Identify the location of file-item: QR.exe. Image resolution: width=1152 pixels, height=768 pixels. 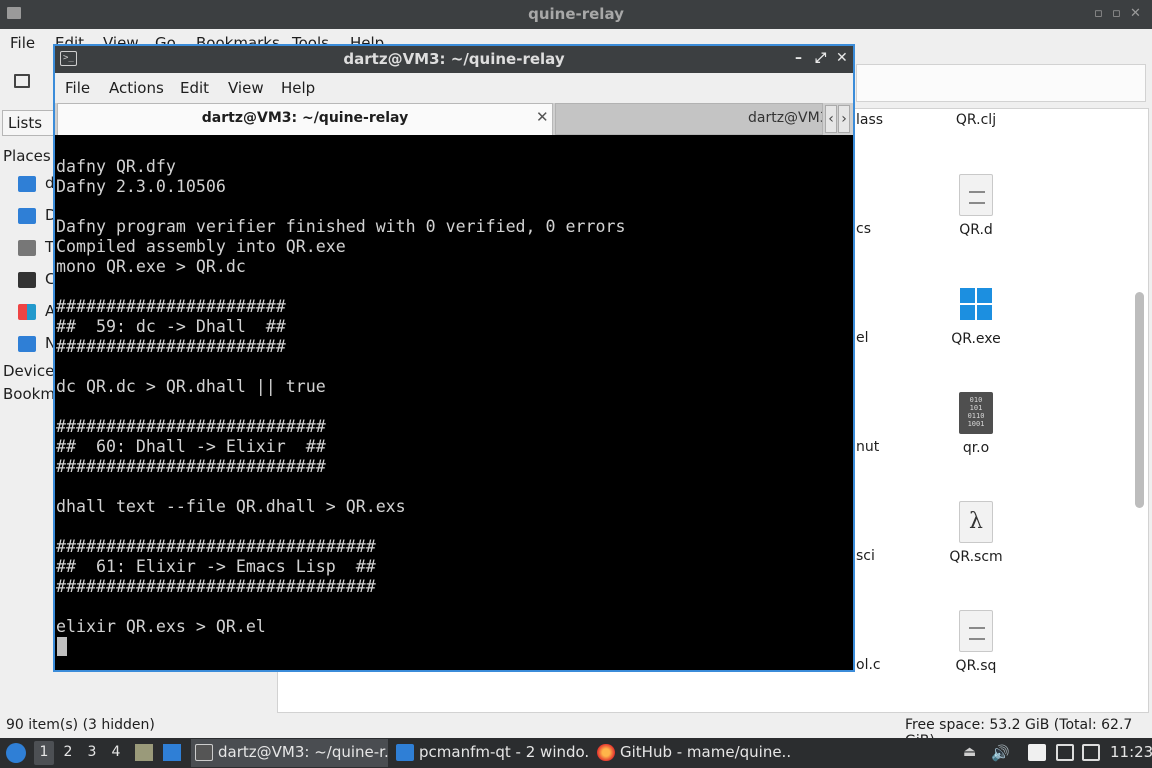
(976, 315).